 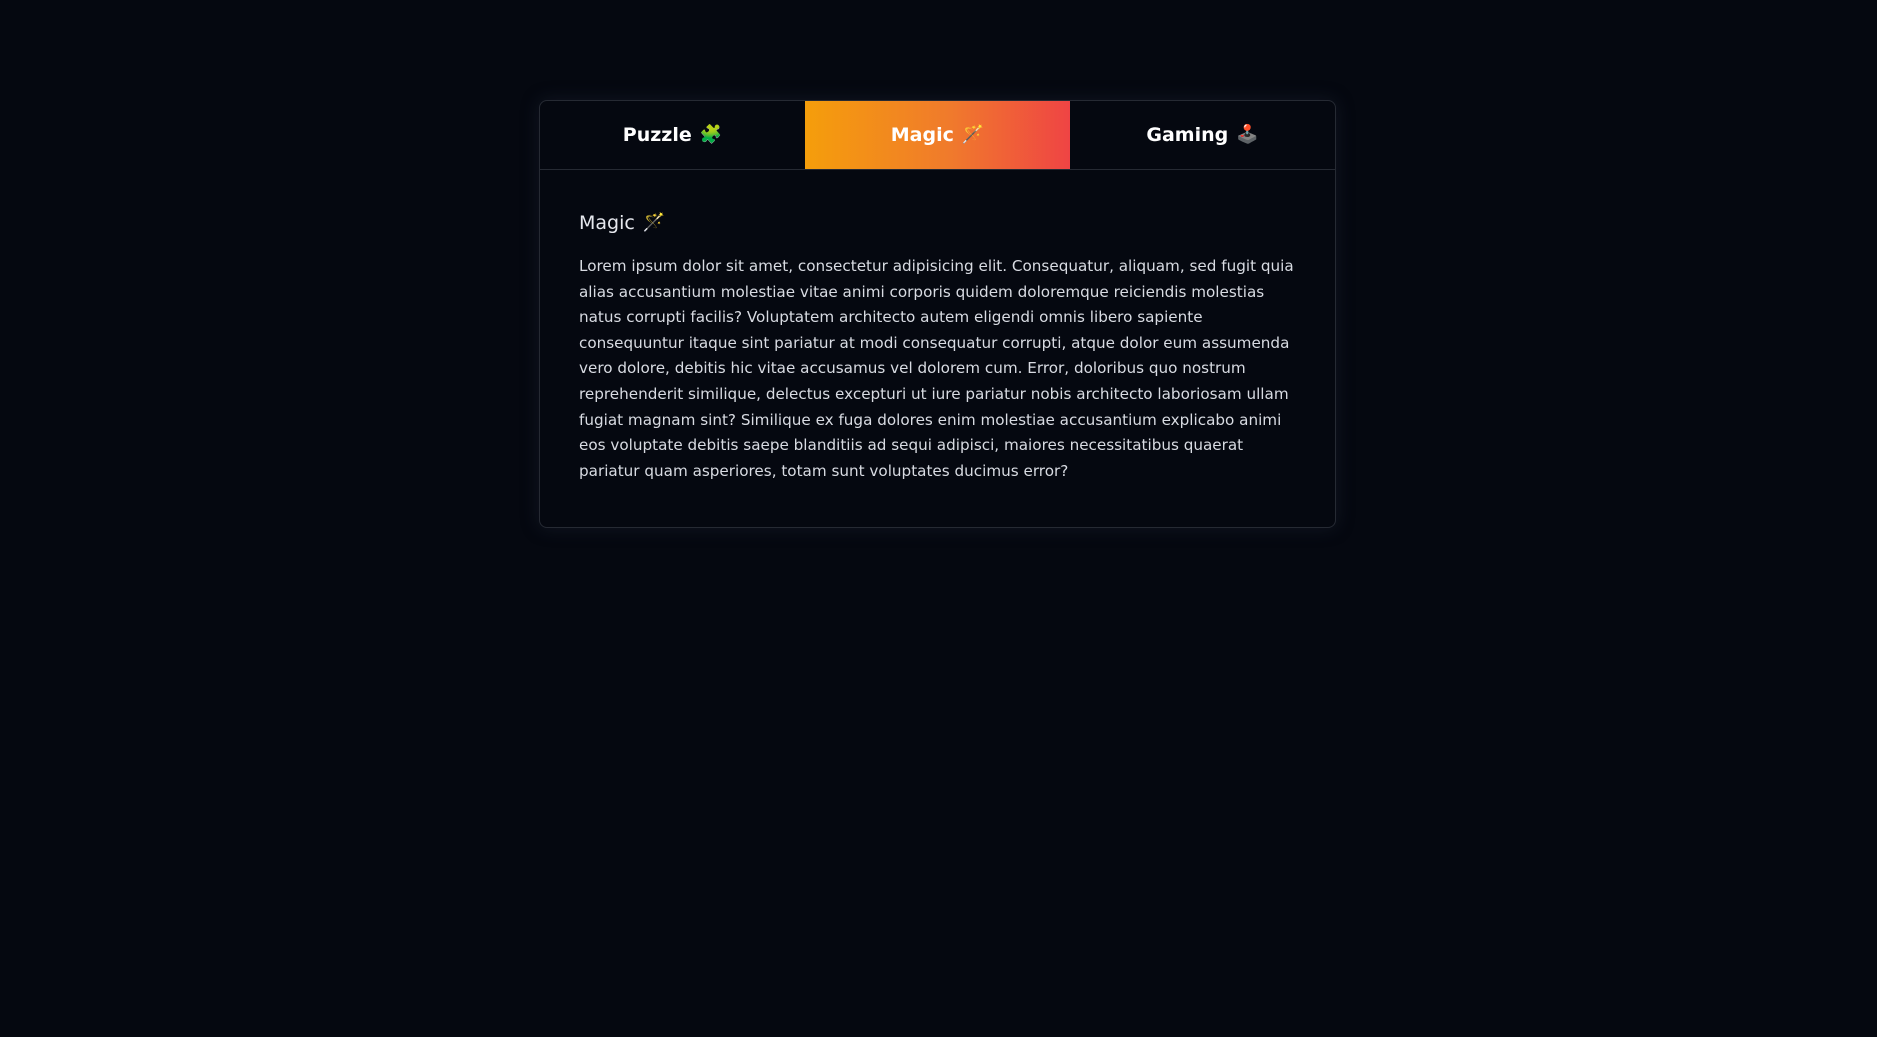 I want to click on tab-label: Magic, so click(x=922, y=135).